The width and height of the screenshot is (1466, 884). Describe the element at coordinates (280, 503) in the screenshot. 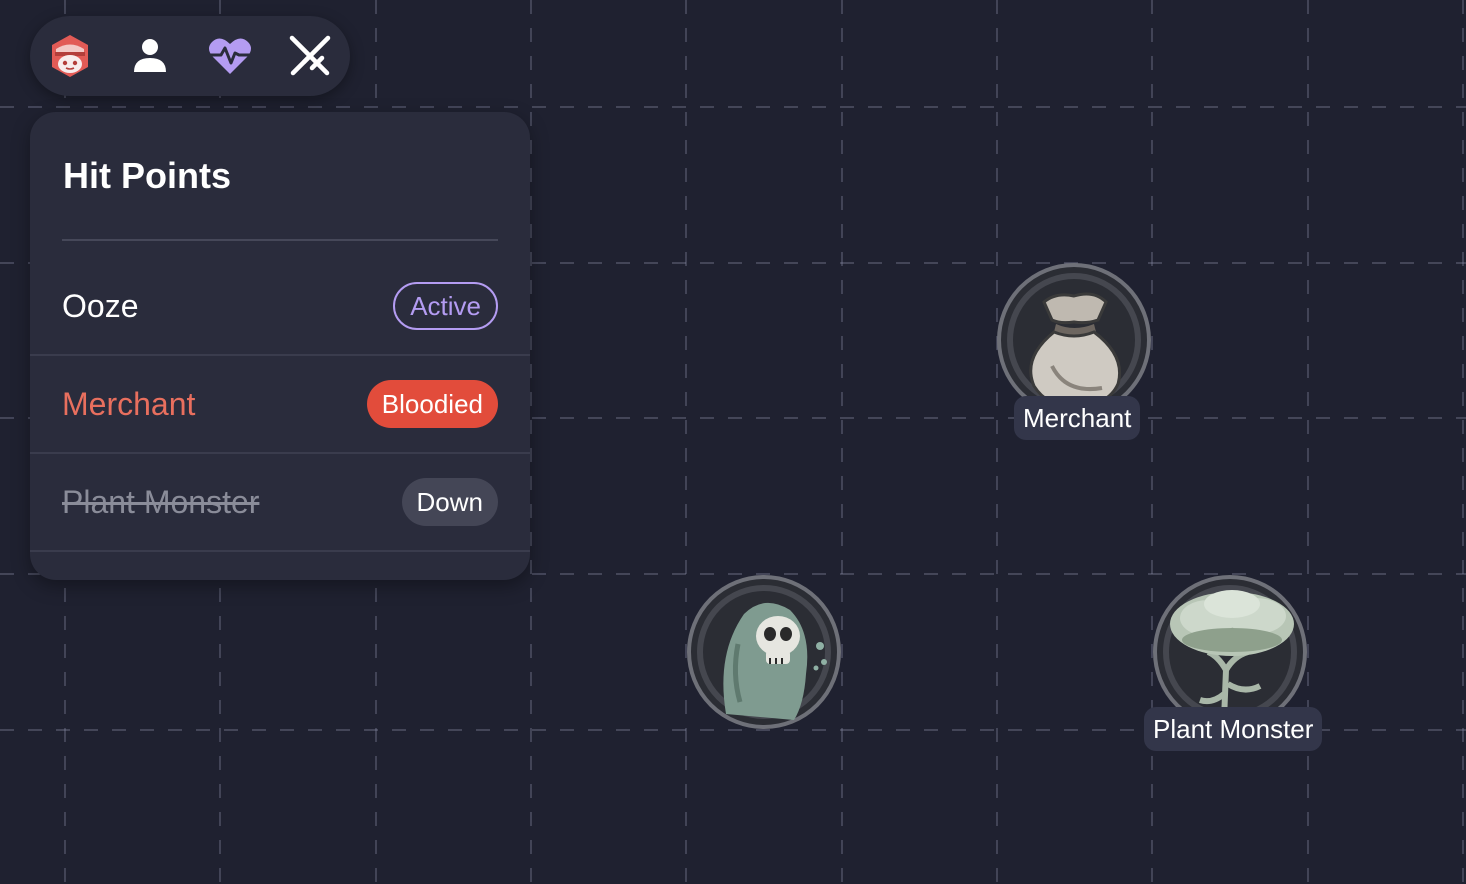

I see `hp-row-plant-monster: Plant Monster Down` at that location.